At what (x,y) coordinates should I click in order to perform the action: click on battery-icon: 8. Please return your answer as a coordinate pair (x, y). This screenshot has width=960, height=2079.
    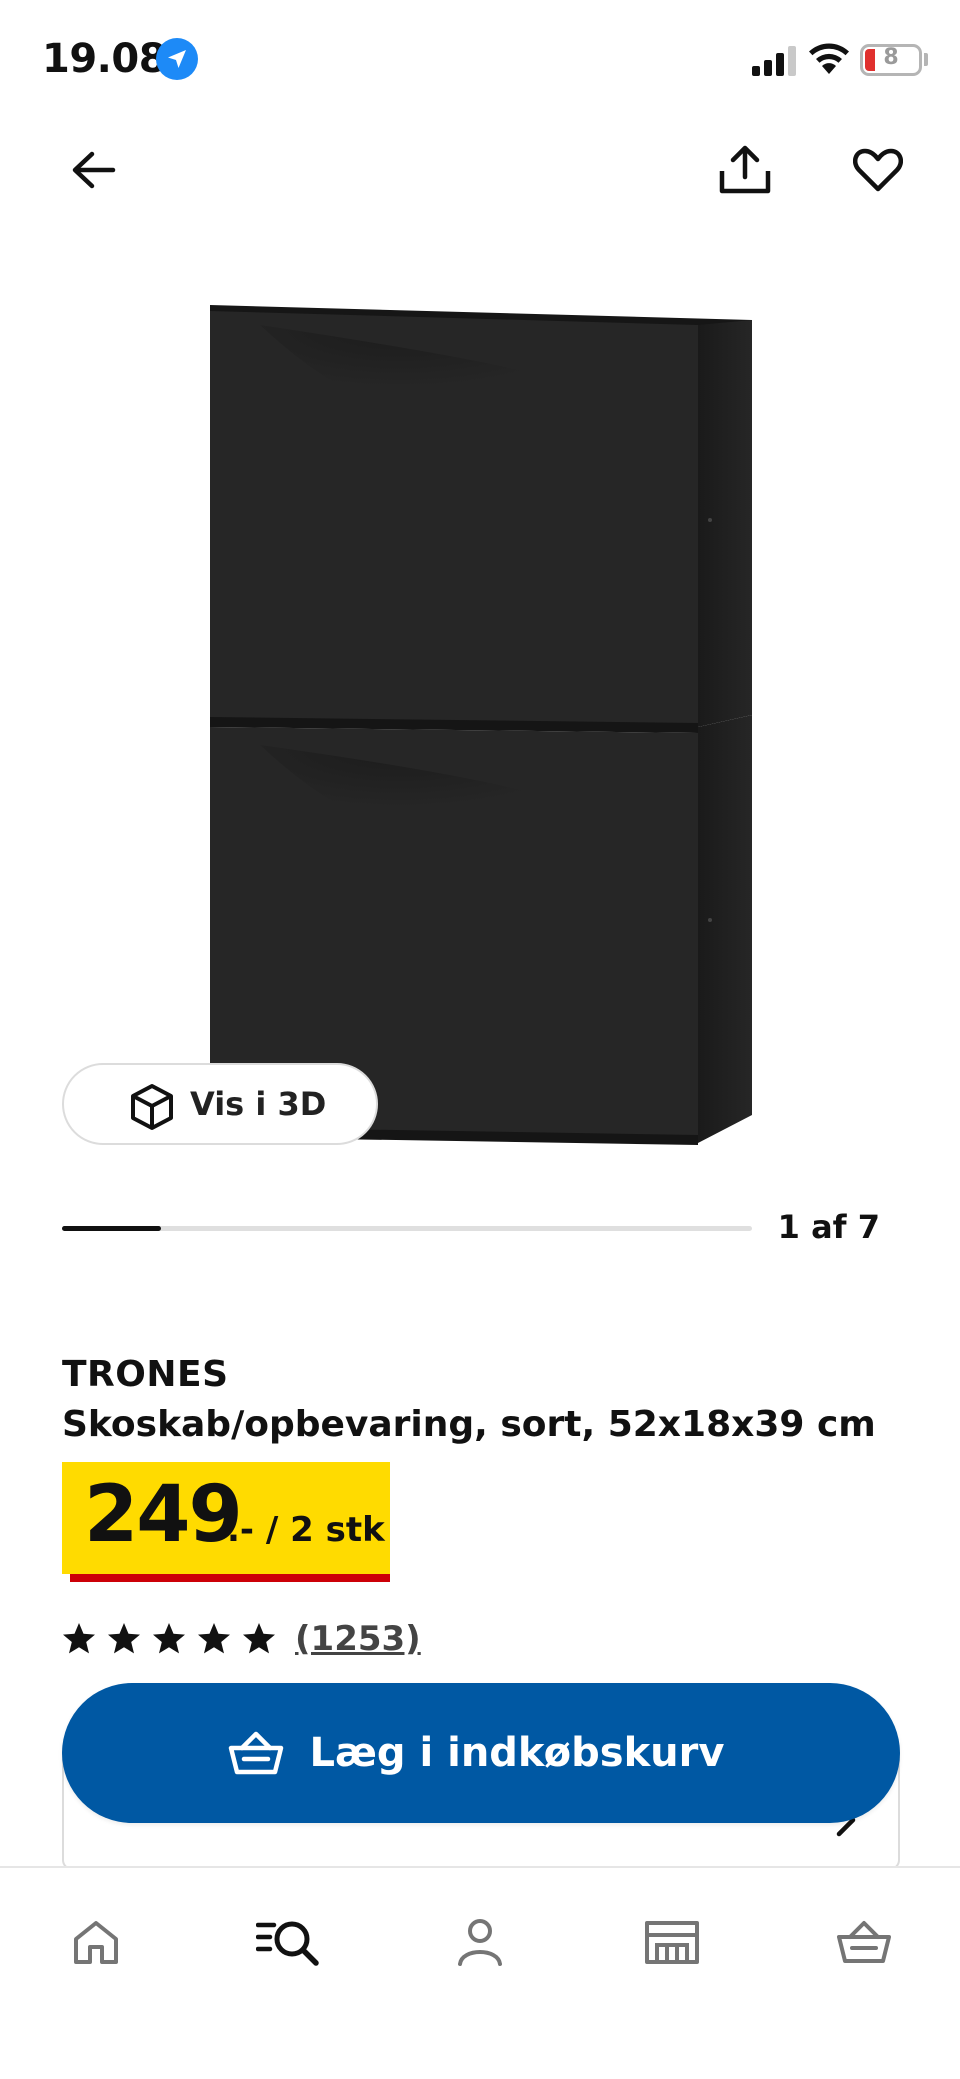
    Looking at the image, I should click on (891, 60).